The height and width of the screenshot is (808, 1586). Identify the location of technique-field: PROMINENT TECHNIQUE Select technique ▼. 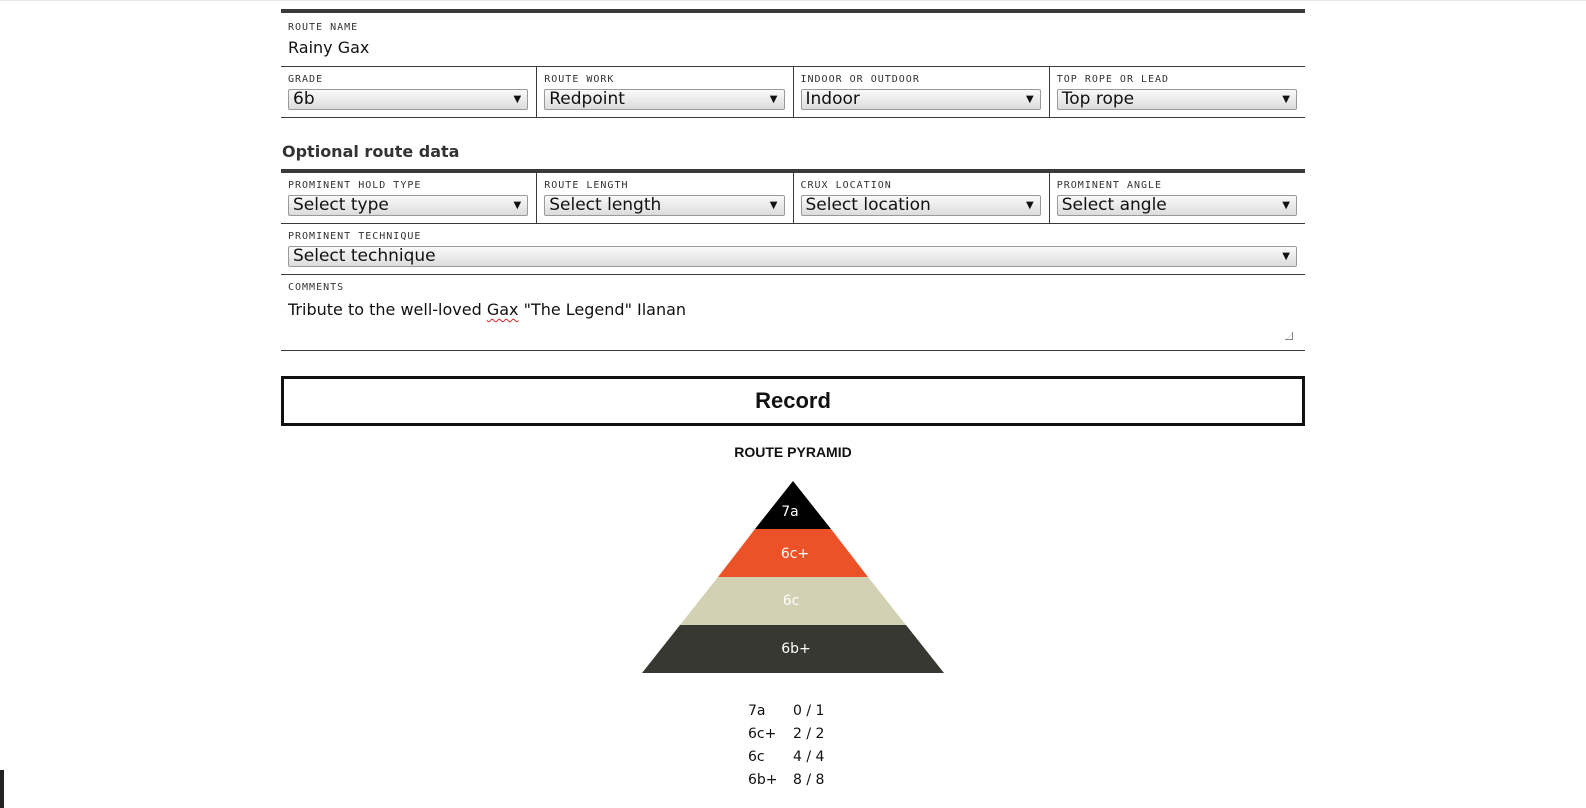
(793, 249).